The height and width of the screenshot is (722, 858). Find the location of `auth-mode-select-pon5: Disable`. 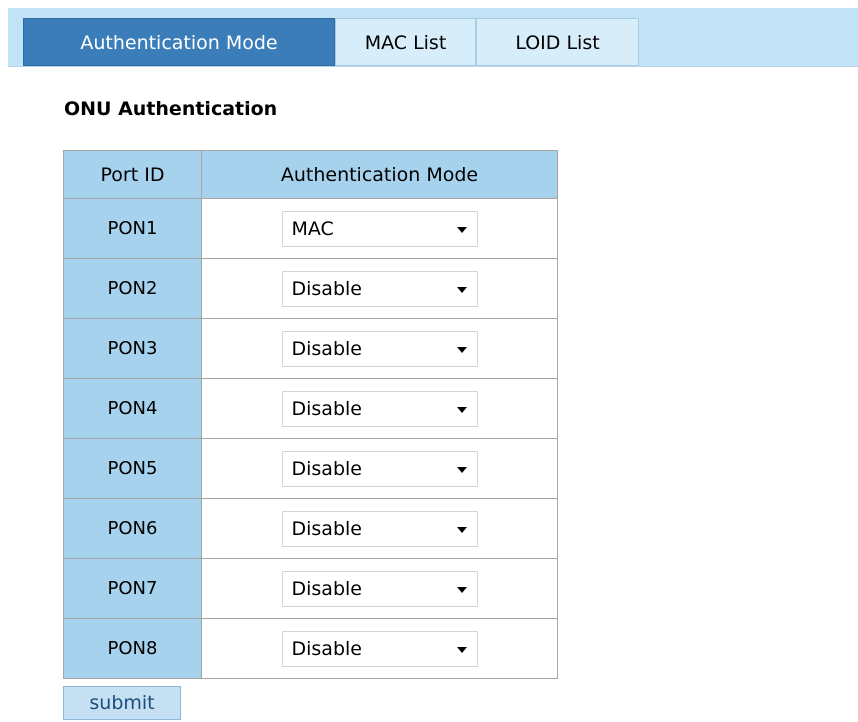

auth-mode-select-pon5: Disable is located at coordinates (379, 468).